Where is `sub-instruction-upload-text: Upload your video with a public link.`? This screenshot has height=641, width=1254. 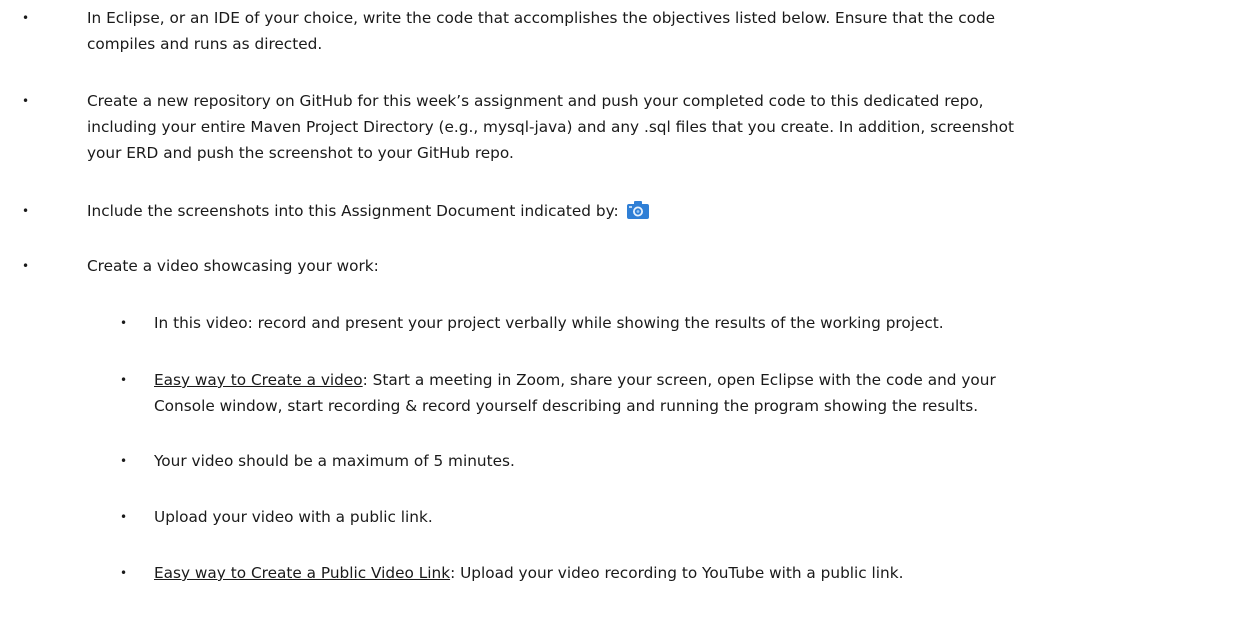 sub-instruction-upload-text: Upload your video with a public link. is located at coordinates (293, 517).